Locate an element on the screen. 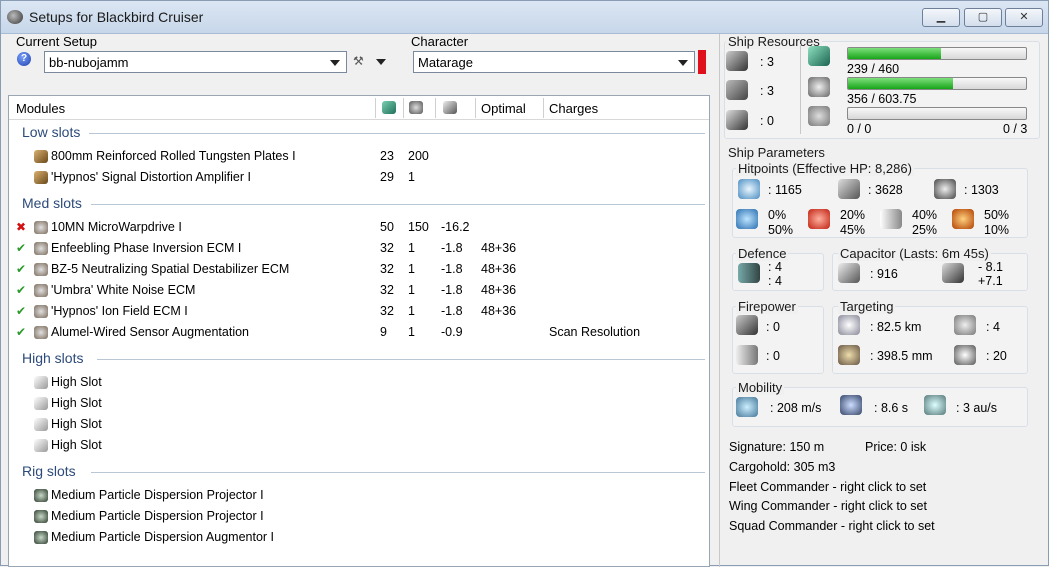 This screenshot has width=1049, height=567. firepower-title: Firepower is located at coordinates (767, 306).